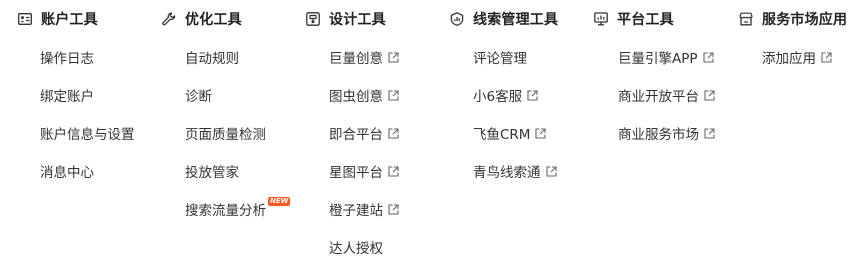 The height and width of the screenshot is (279, 864). Describe the element at coordinates (279, 201) in the screenshot. I see `new-badge: NEW` at that location.